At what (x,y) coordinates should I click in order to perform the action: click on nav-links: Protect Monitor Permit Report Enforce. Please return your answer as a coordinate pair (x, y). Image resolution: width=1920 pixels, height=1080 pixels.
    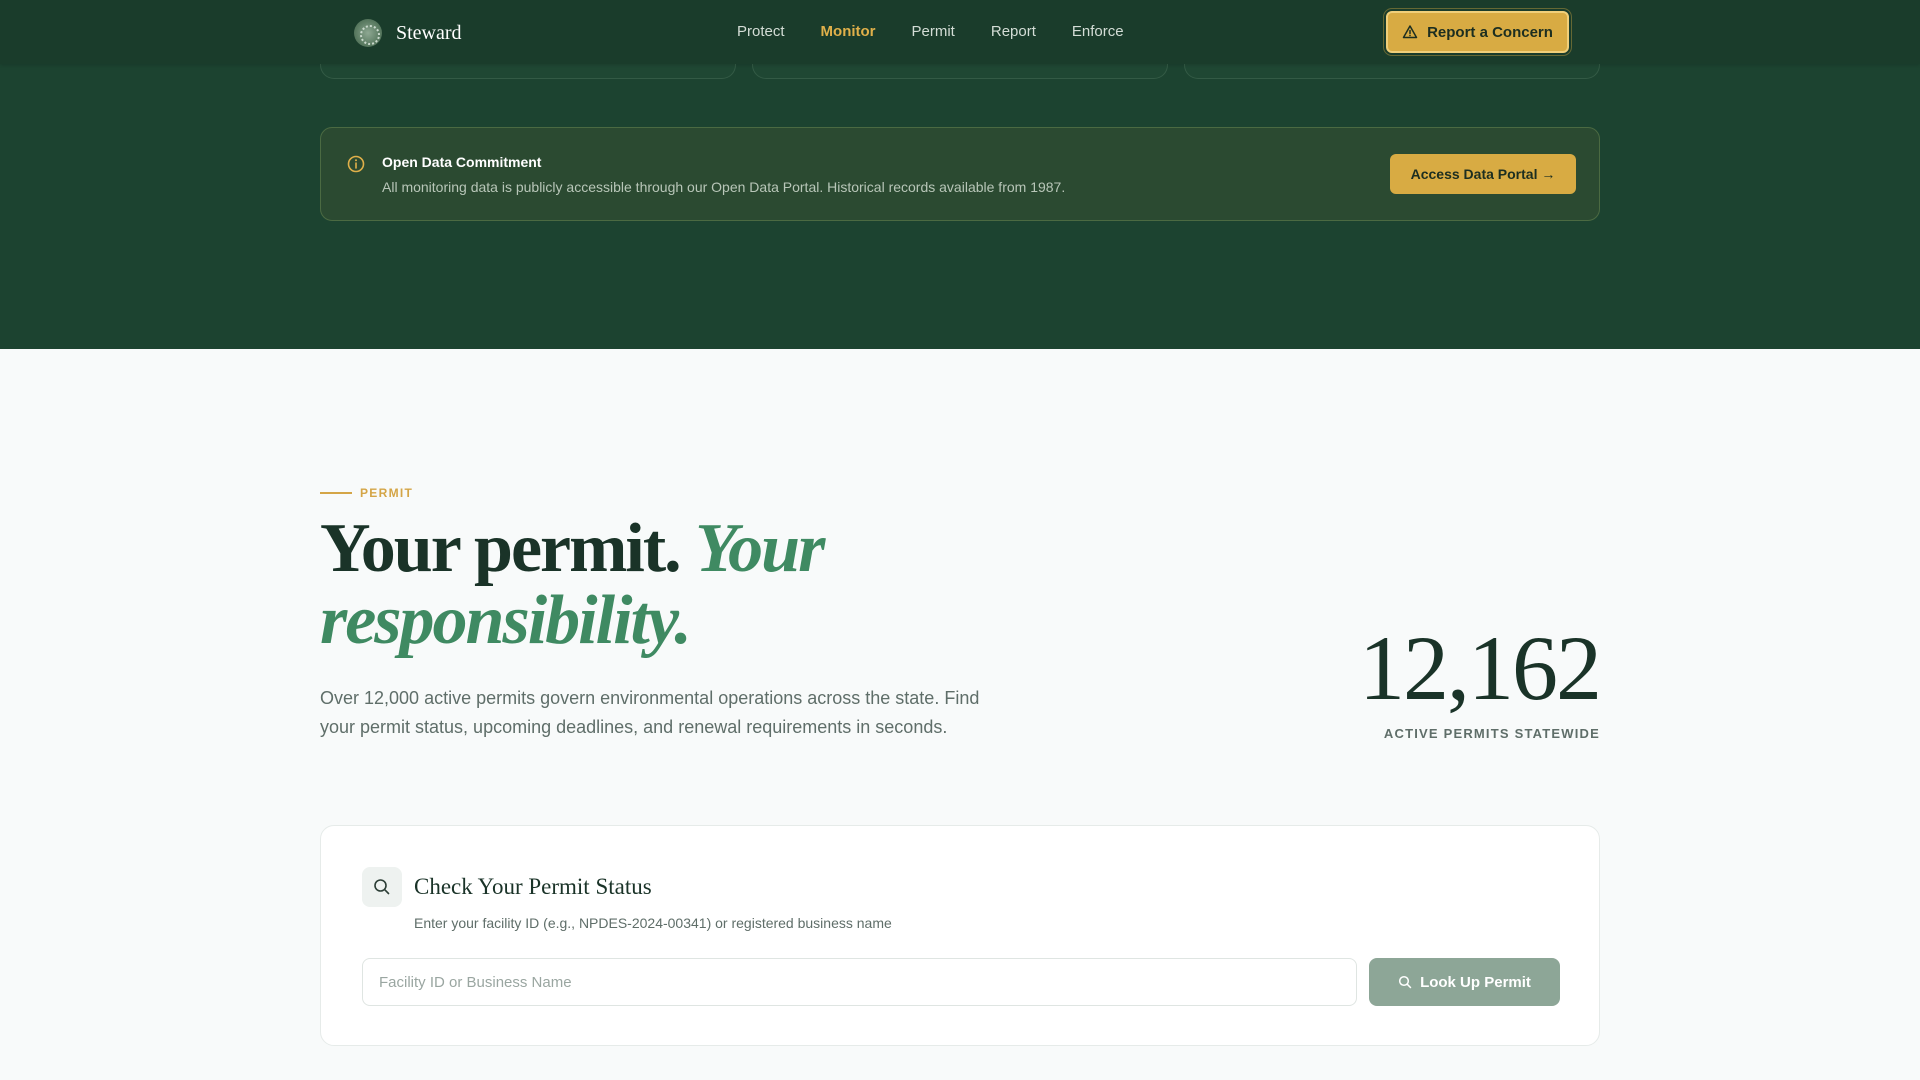
    Looking at the image, I should click on (948, 31).